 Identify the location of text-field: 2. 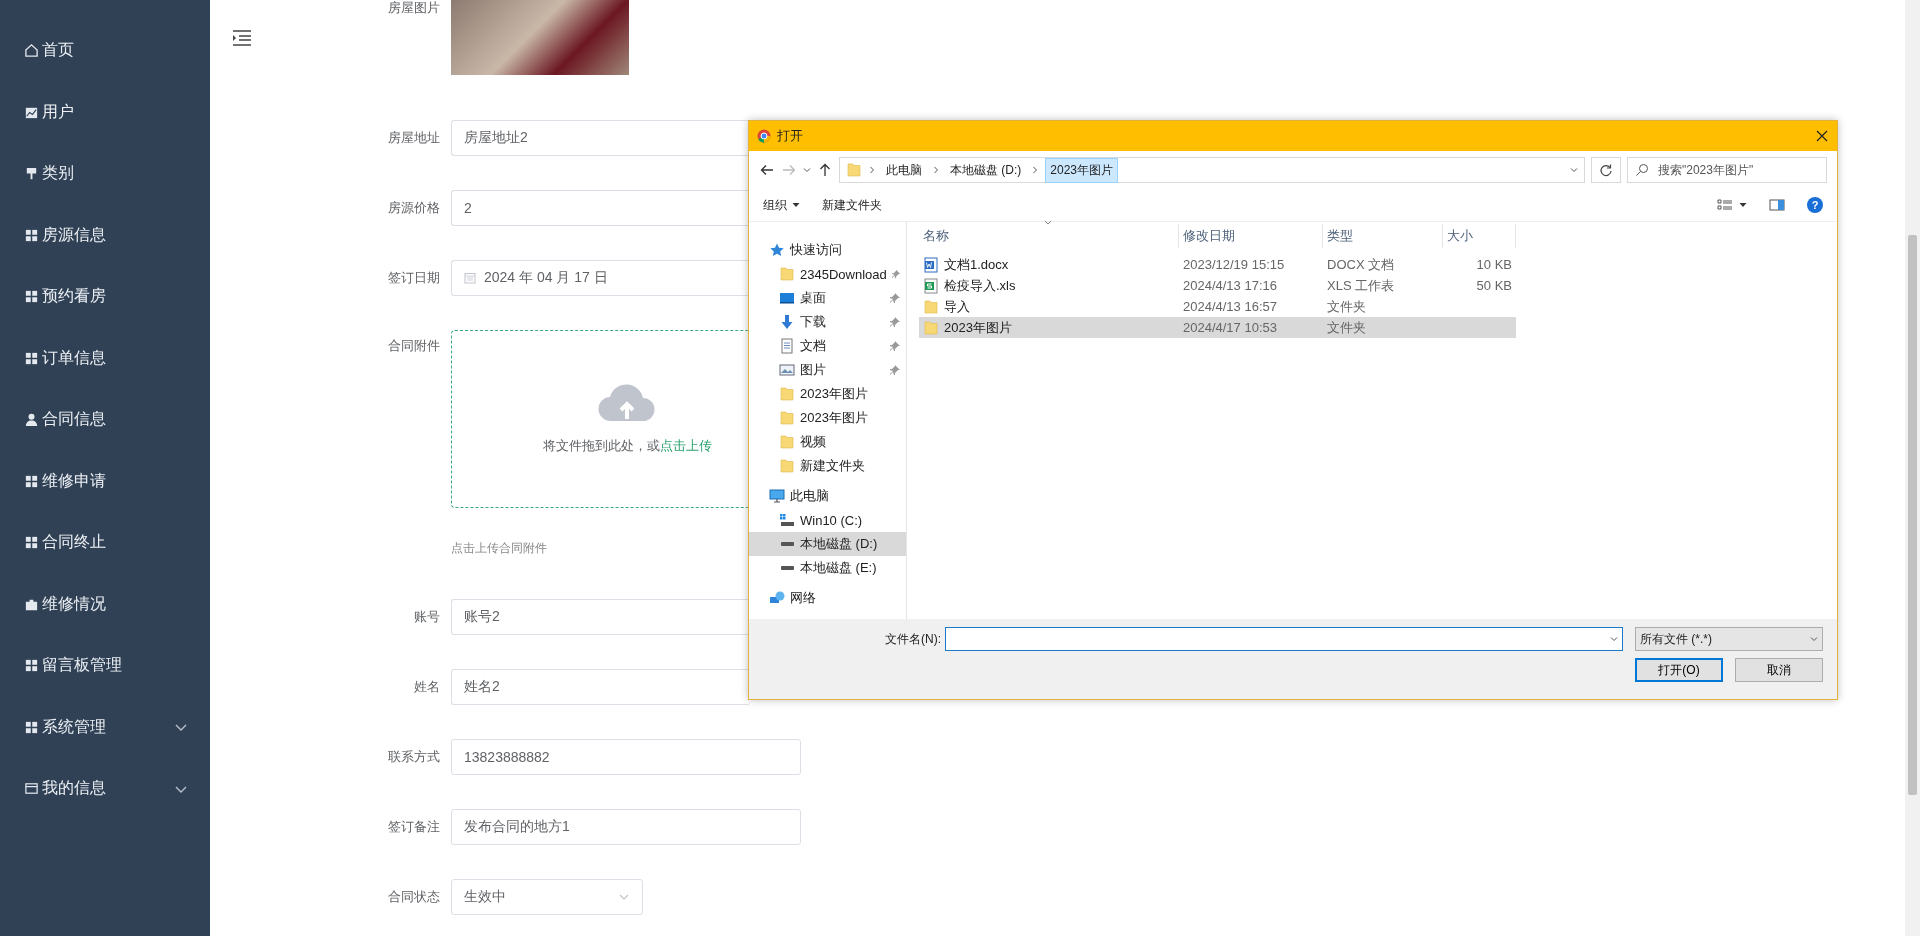
(600, 208).